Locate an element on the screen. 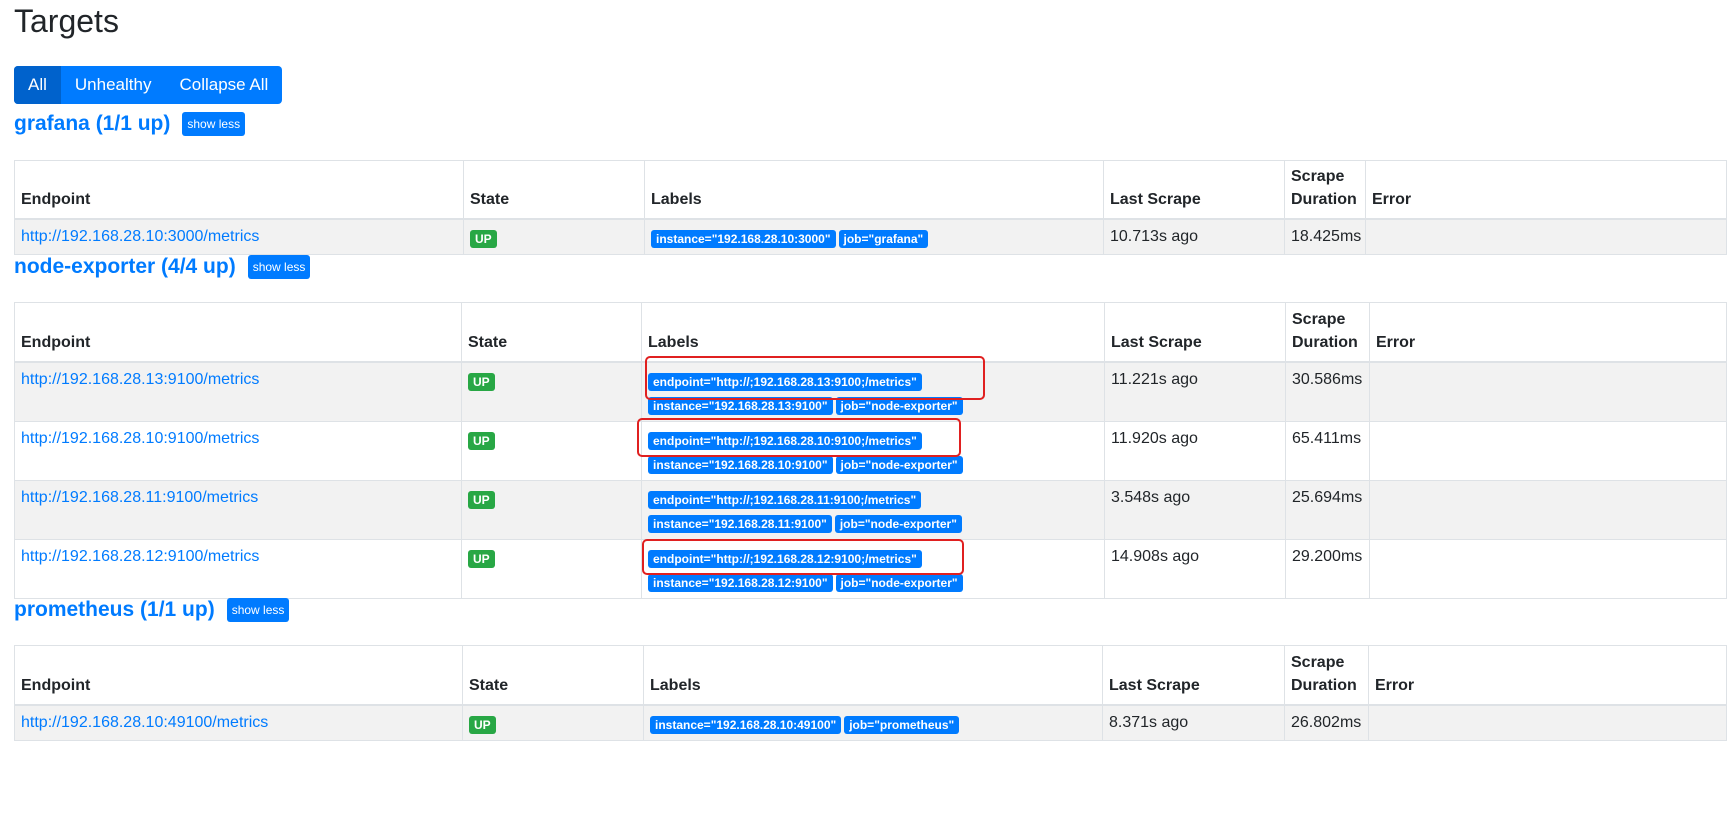  endpoint-link: http://192.168.28.12:9100/metrics is located at coordinates (238, 568).